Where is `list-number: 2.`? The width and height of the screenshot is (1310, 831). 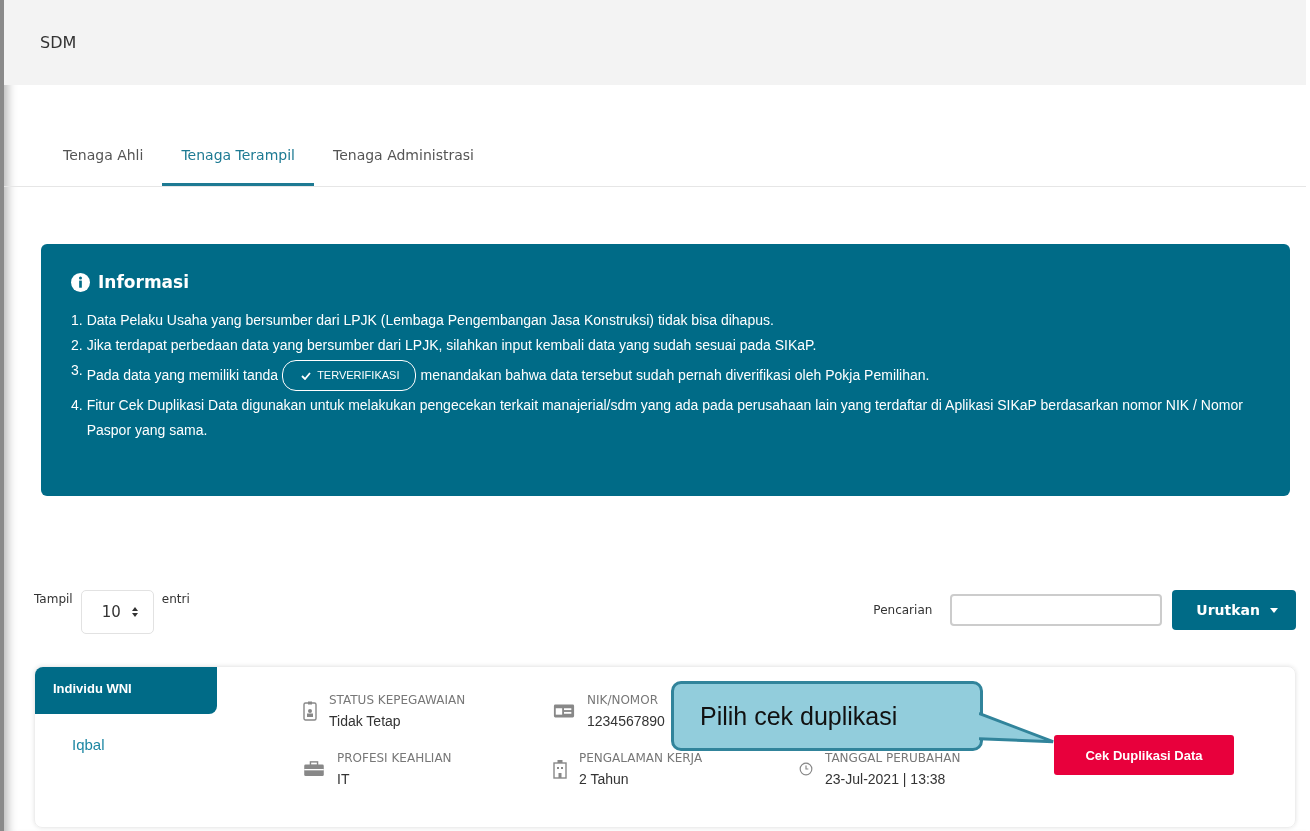
list-number: 2. is located at coordinates (77, 345).